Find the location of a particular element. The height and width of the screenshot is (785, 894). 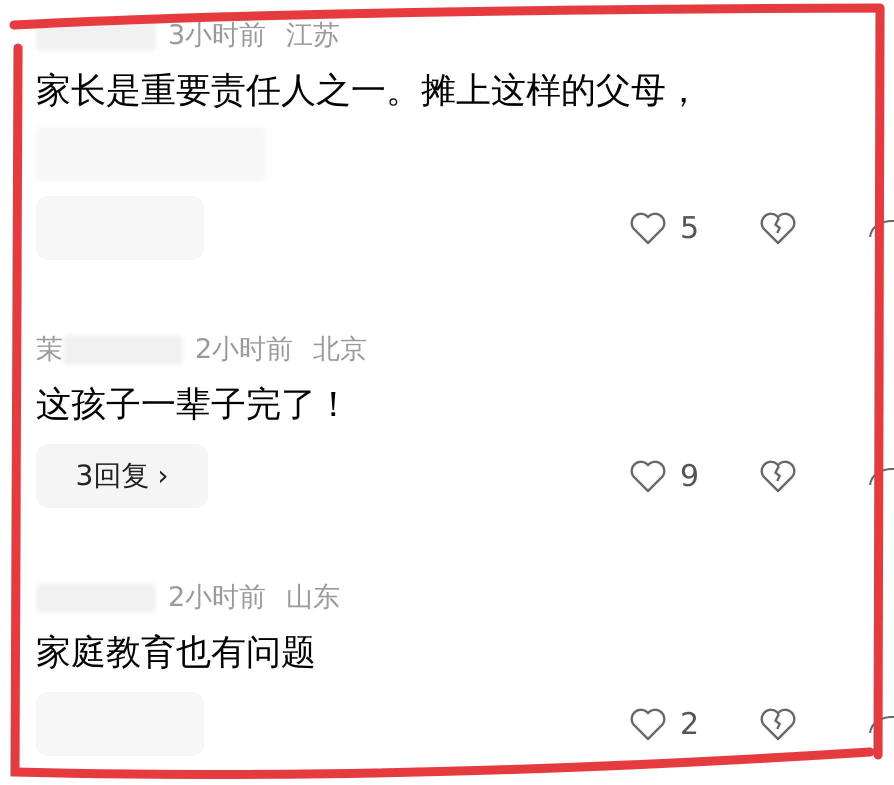

like-count: 2 is located at coordinates (690, 725).